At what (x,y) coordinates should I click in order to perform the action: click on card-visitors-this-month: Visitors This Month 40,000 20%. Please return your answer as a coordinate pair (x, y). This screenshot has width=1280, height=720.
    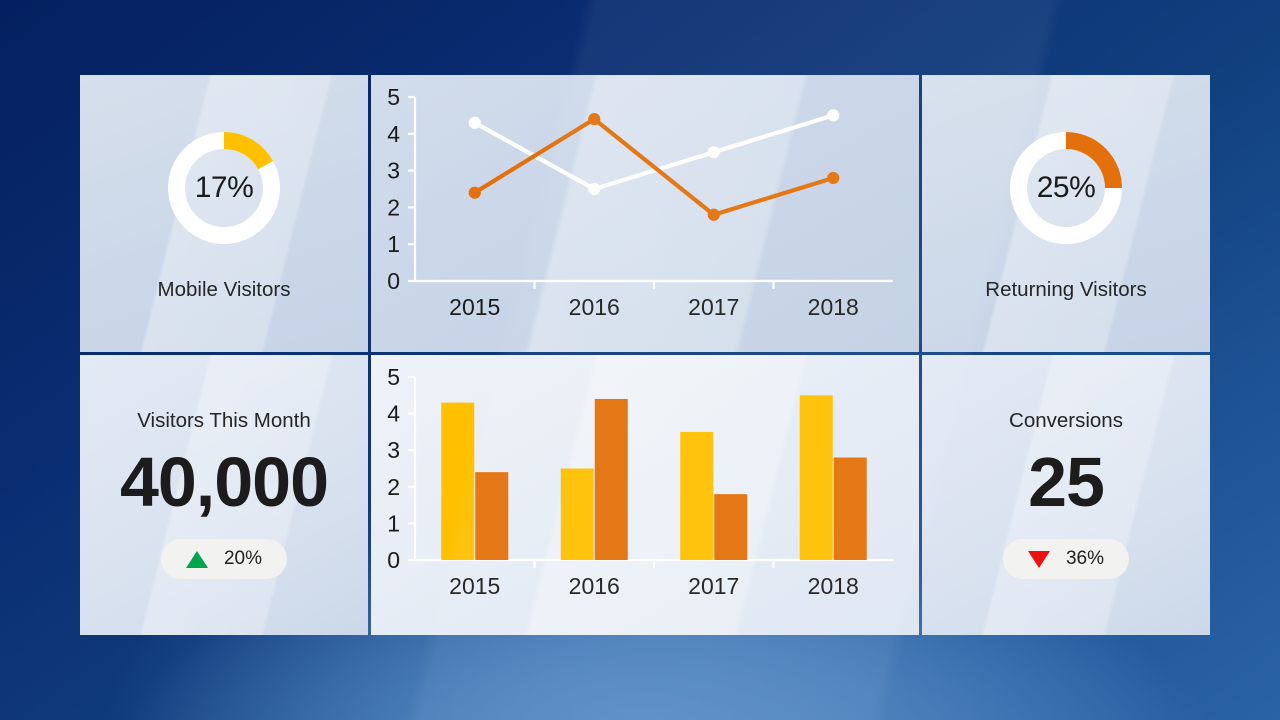
    Looking at the image, I should click on (224, 495).